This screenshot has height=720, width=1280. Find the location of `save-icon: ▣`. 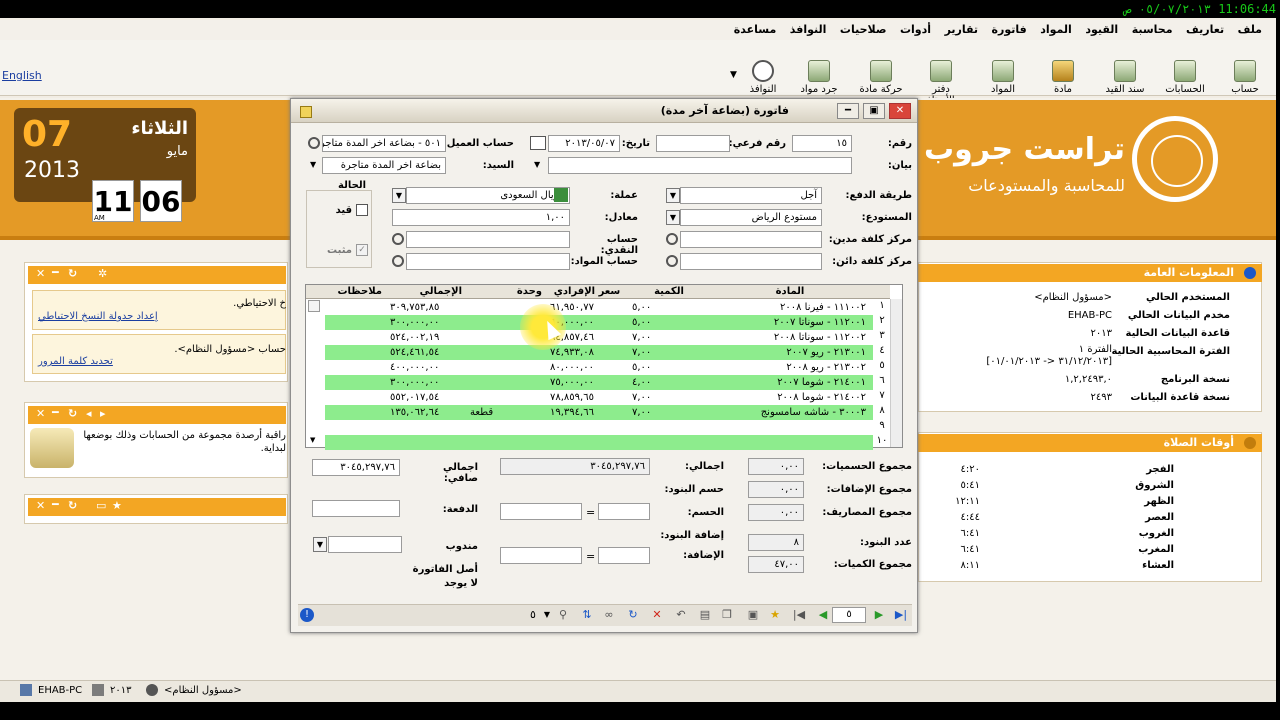

save-icon: ▣ is located at coordinates (753, 615).